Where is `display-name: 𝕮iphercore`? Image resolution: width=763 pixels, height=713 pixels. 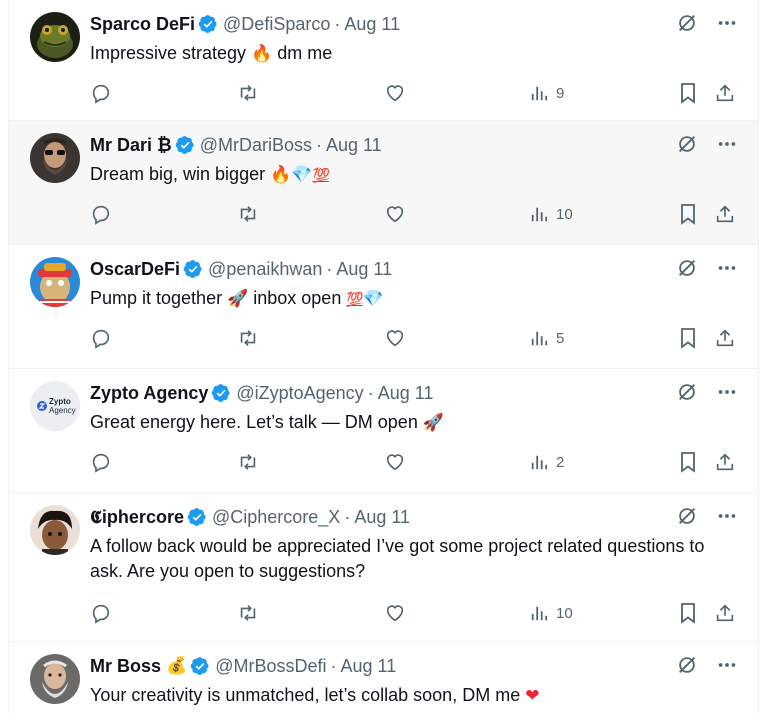
display-name: 𝕮iphercore is located at coordinates (137, 517).